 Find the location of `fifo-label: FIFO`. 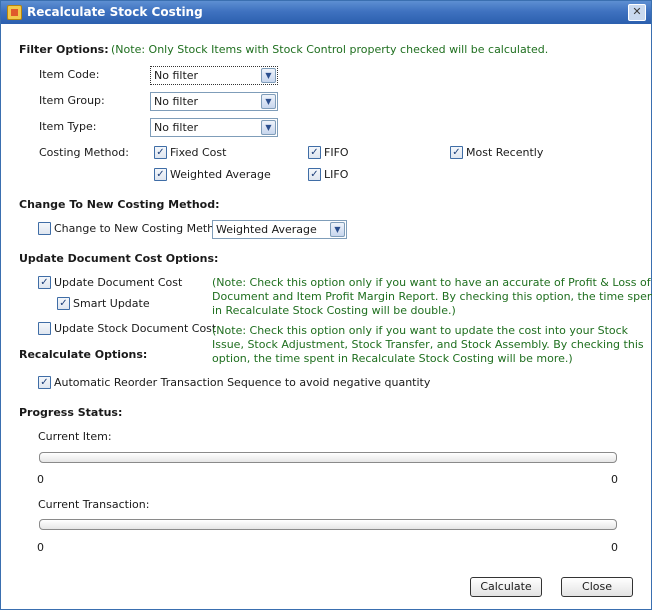

fifo-label: FIFO is located at coordinates (336, 152).